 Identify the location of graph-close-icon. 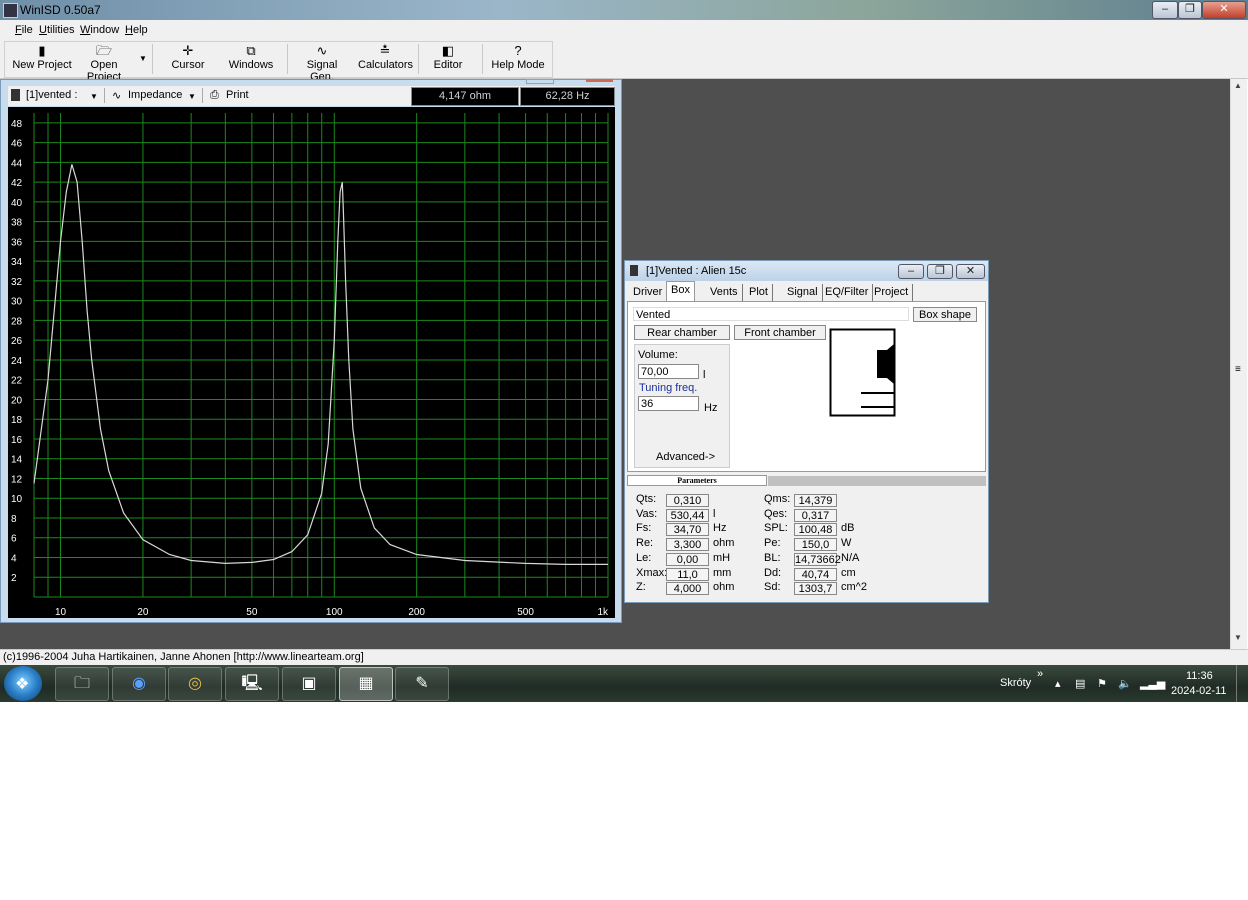
(599, 80).